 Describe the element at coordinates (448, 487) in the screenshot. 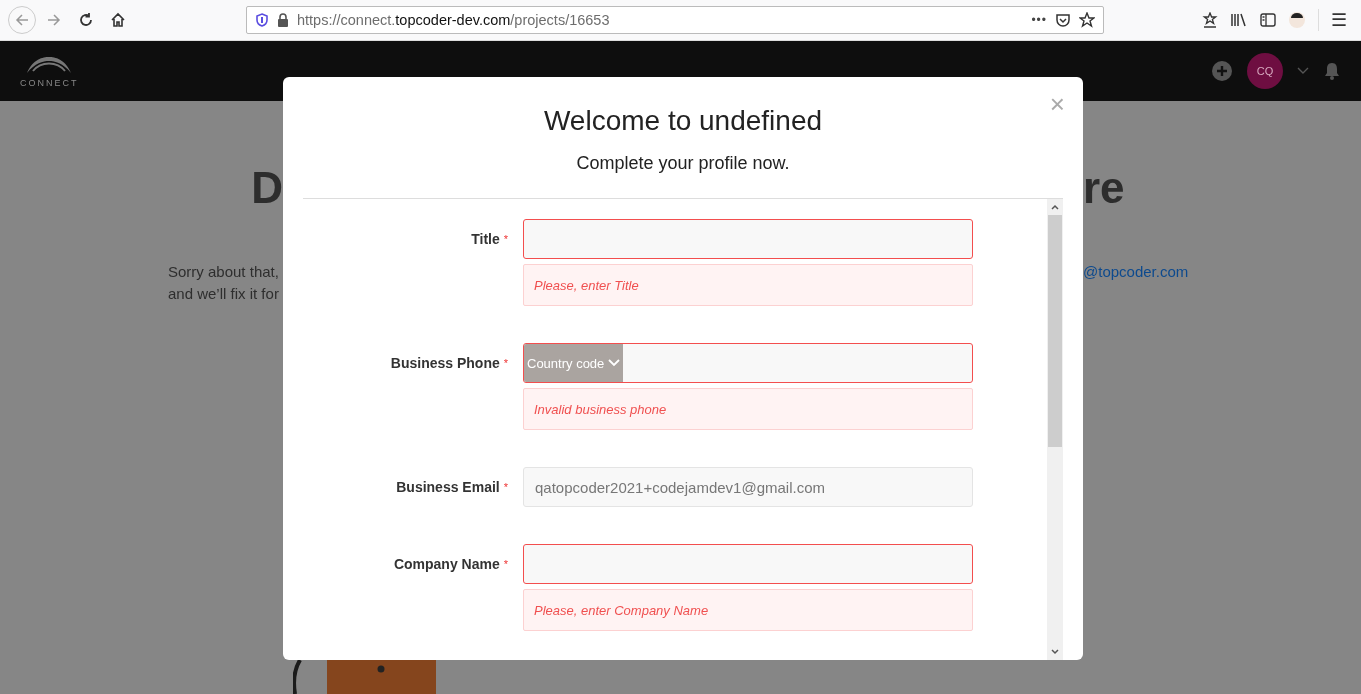

I see `field-label: Business Email` at that location.